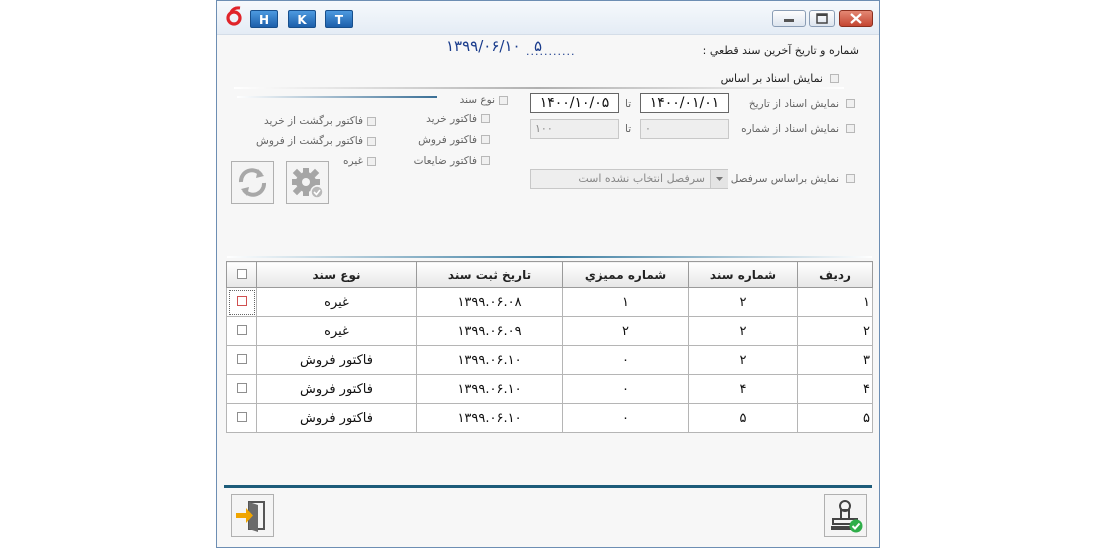  What do you see at coordinates (548, 18) in the screenshot?
I see `title-bar: H K T` at bounding box center [548, 18].